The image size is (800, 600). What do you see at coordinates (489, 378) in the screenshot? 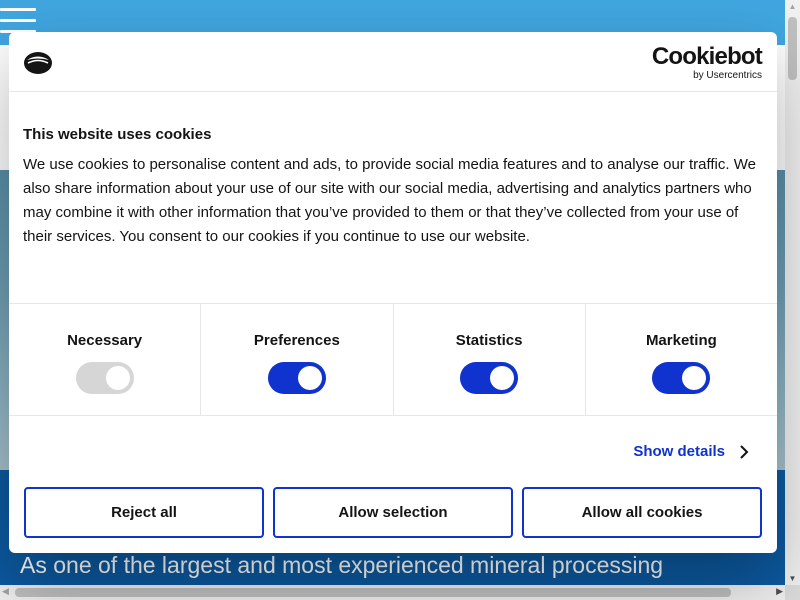
I see `statistics-toggle` at bounding box center [489, 378].